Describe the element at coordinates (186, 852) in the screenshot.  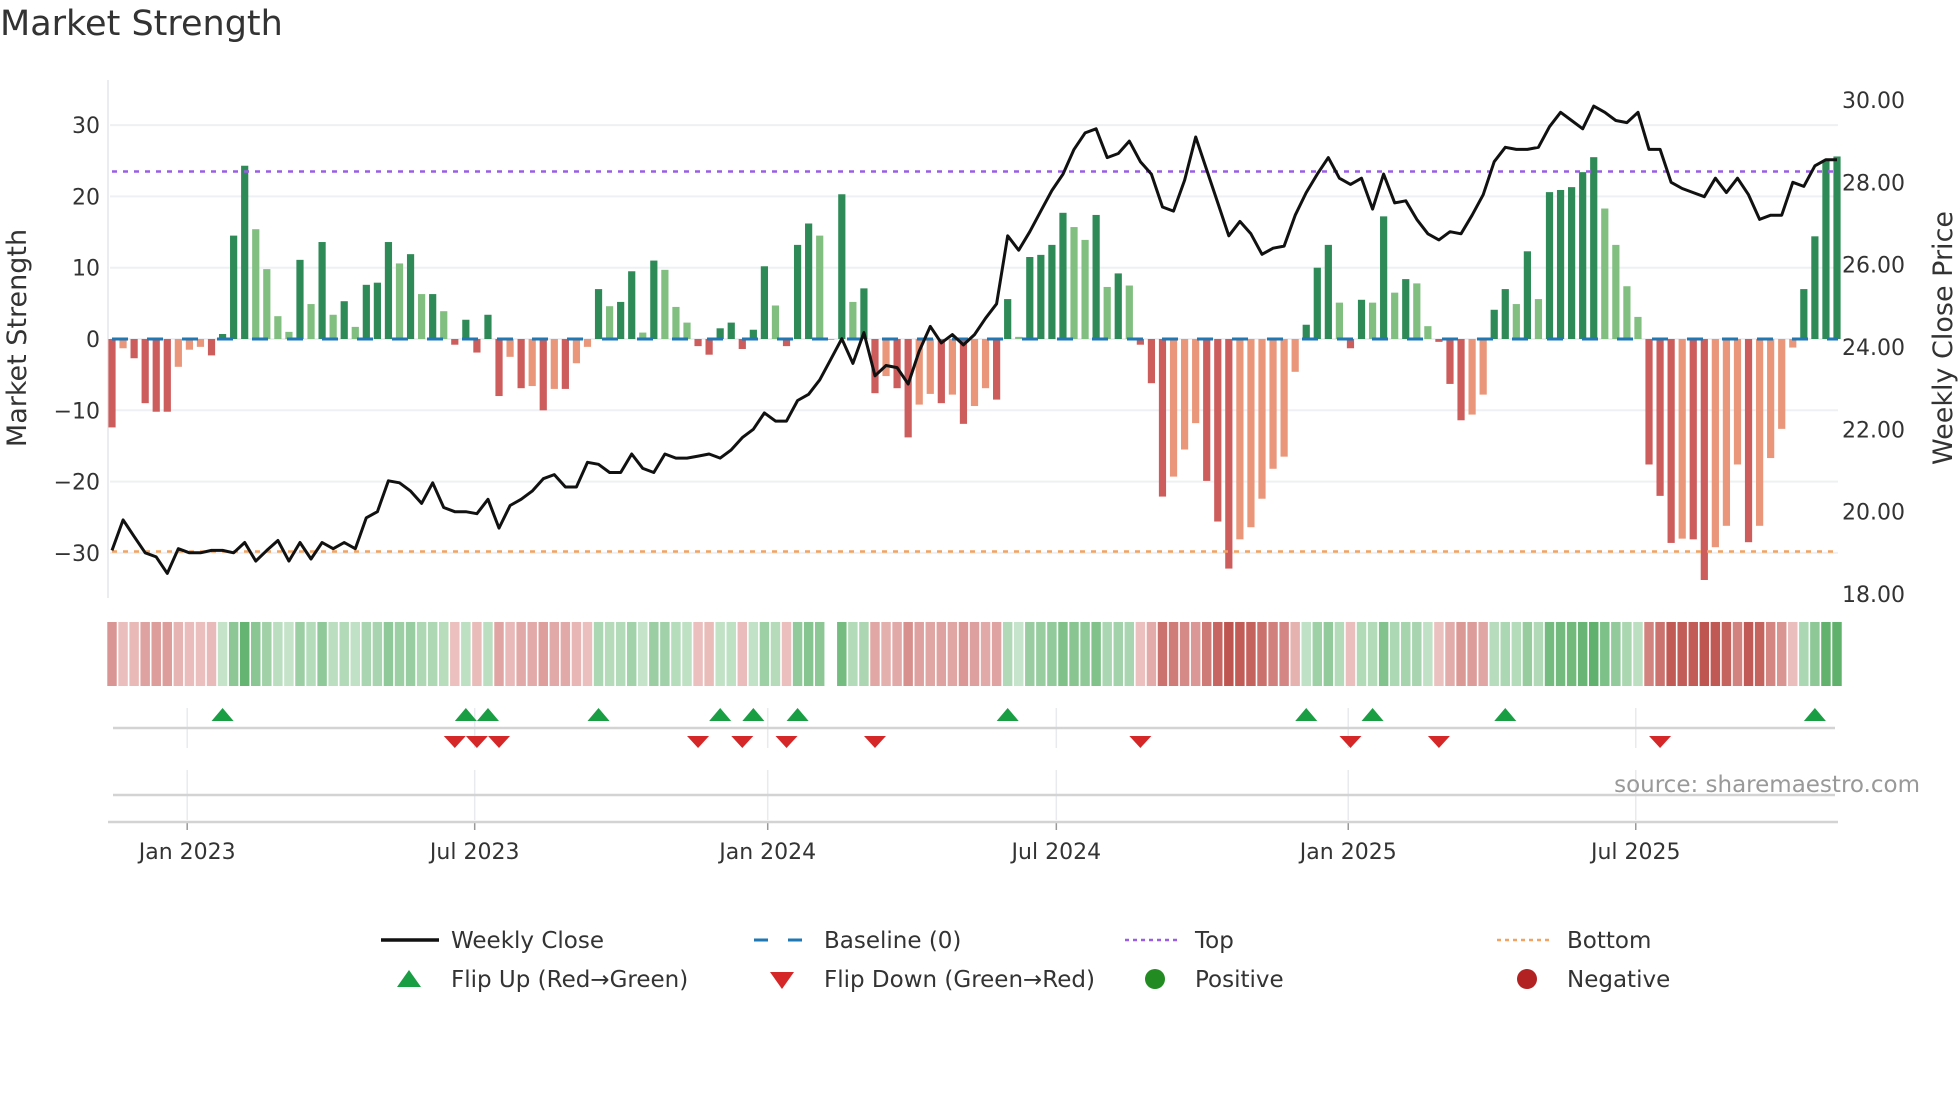
I see `x-tick-label: Jan 2023` at that location.